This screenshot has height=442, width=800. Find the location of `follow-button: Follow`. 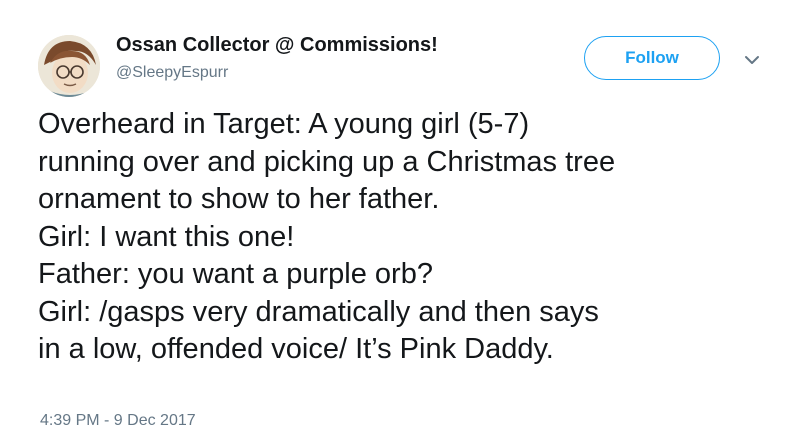

follow-button: Follow is located at coordinates (652, 58).